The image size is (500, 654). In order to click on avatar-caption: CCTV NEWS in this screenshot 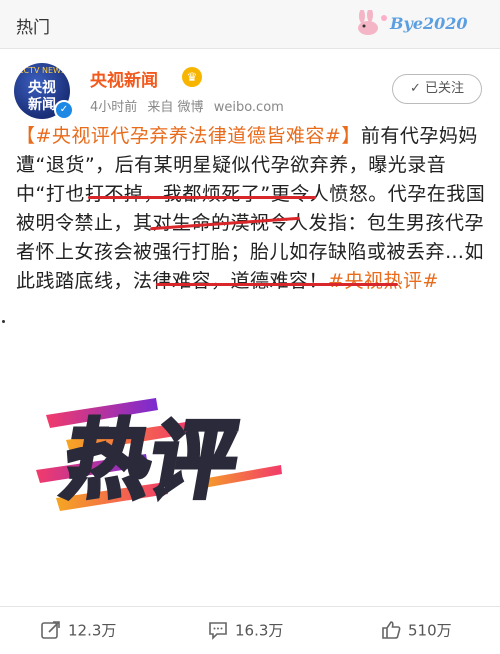, I will do `click(42, 70)`.